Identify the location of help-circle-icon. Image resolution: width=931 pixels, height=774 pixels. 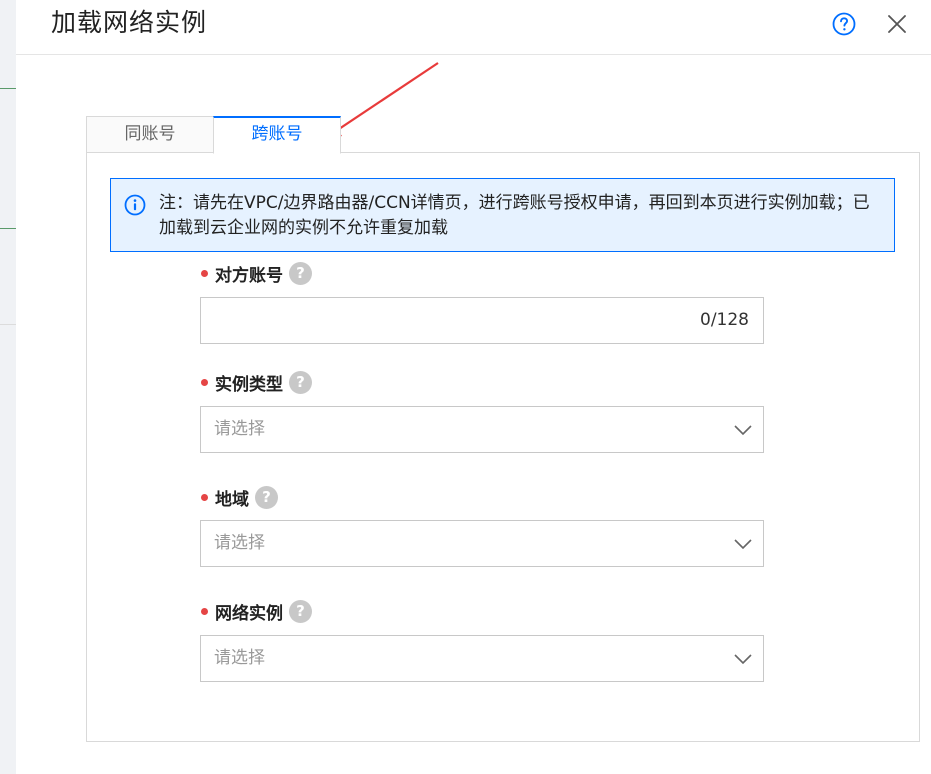
(844, 24).